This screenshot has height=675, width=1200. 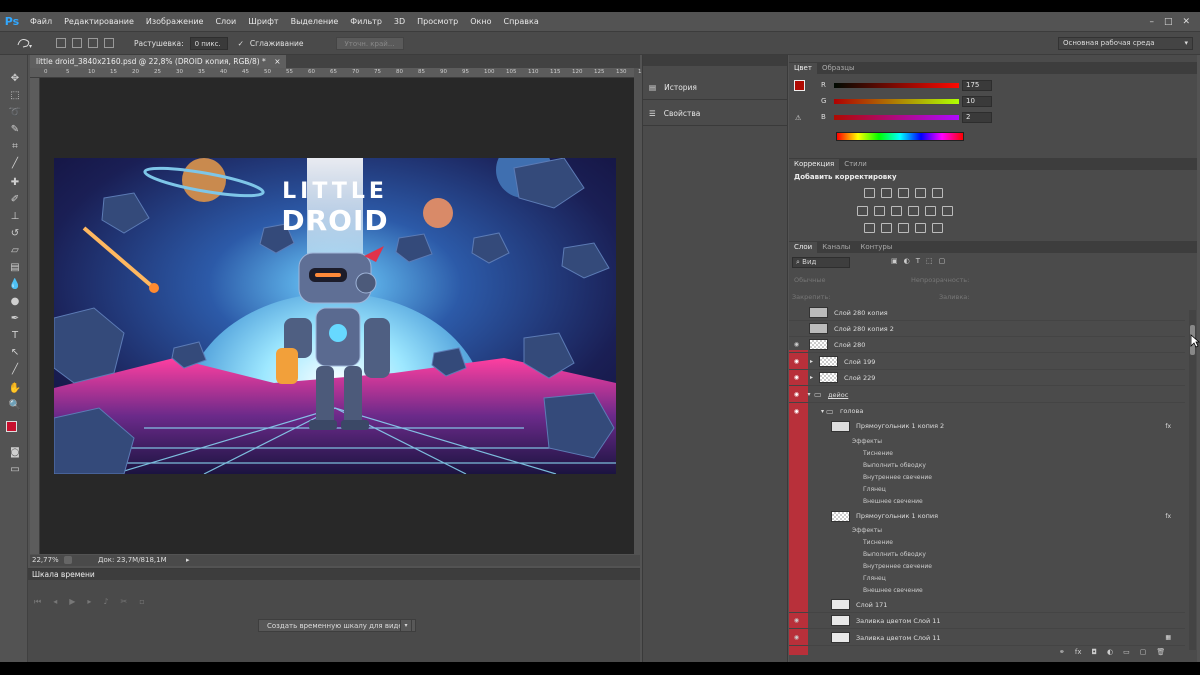 What do you see at coordinates (1094, 652) in the screenshot?
I see `add-mask-icon: ◘` at bounding box center [1094, 652].